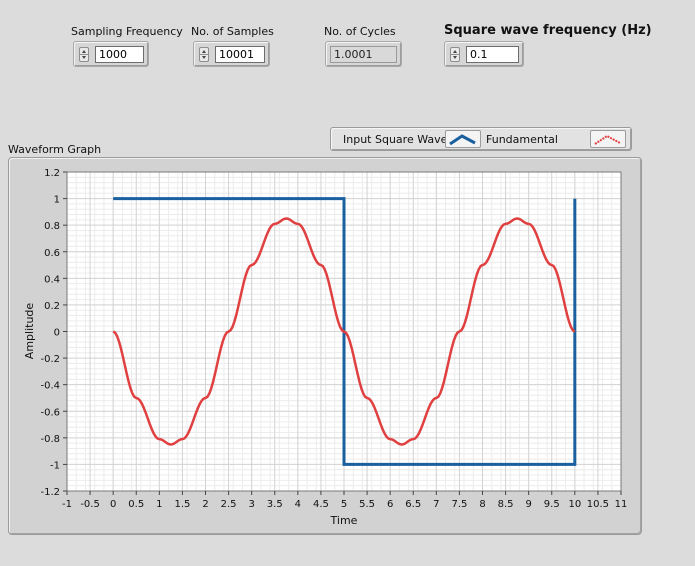 This screenshot has height=566, width=695. Describe the element at coordinates (528, 504) in the screenshot. I see `x-tick-label: 9` at that location.